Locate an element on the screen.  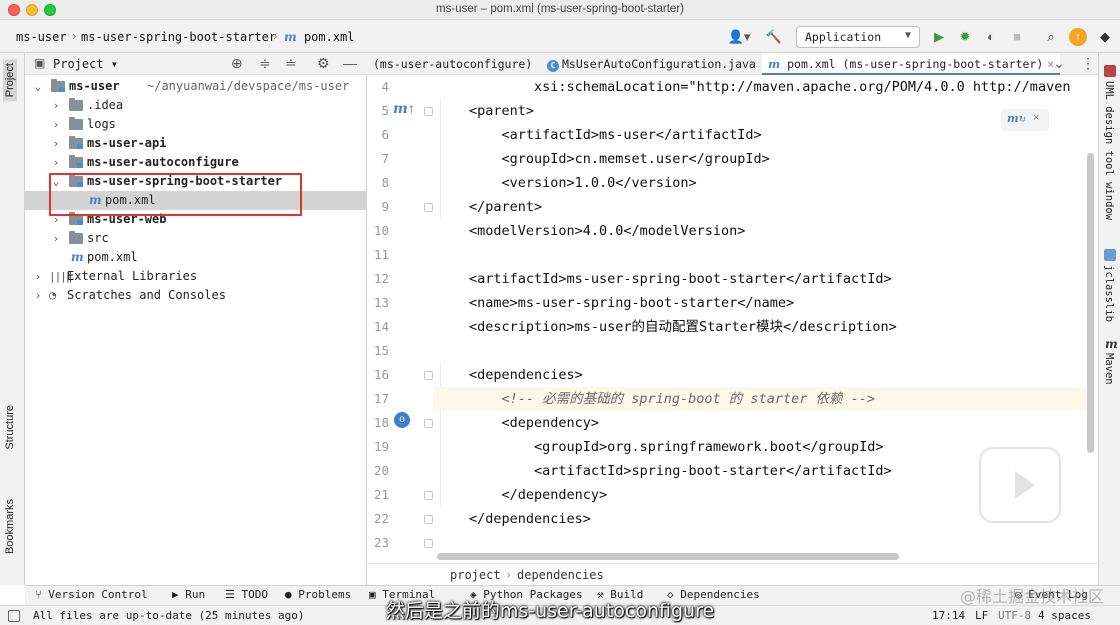
uml-tool-tab: UML design tool window is located at coordinates (1109, 150).